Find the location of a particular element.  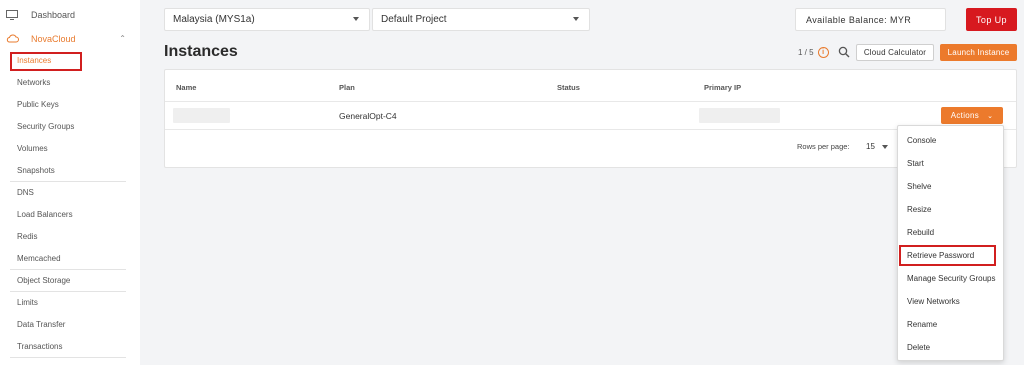

sidebar-item-object-storage: Object Storage is located at coordinates (43, 280).